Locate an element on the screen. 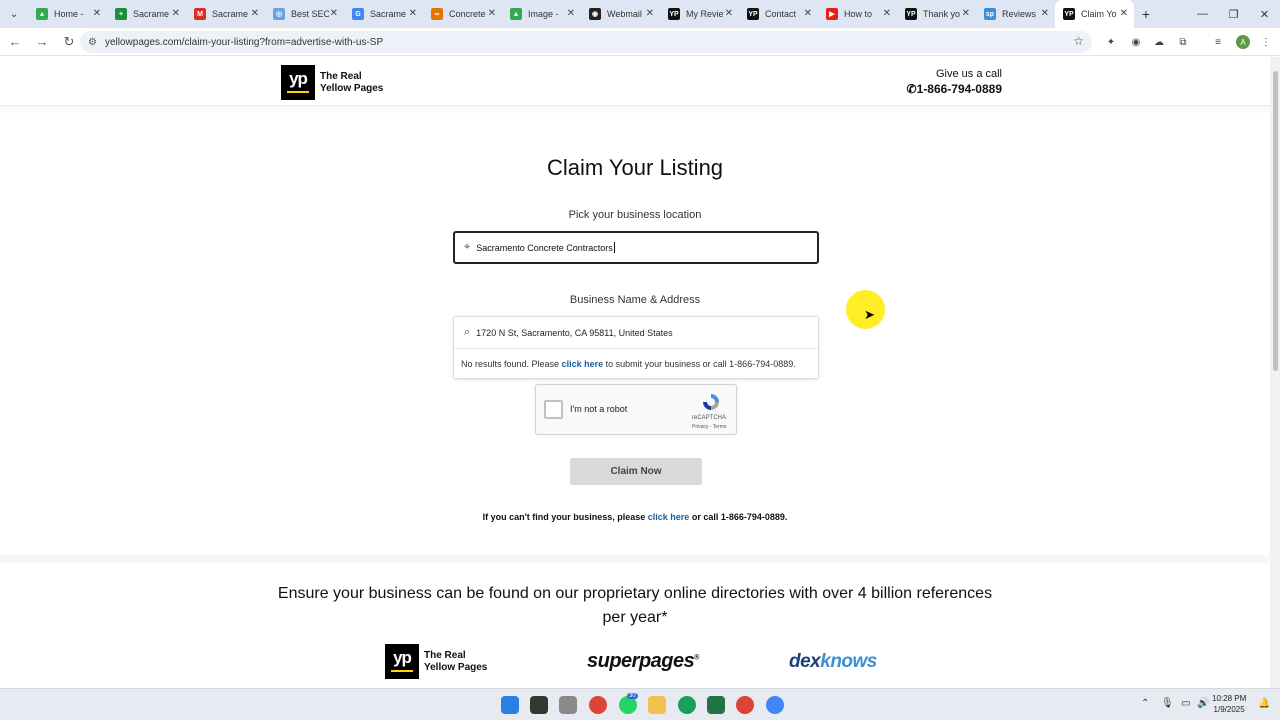 This screenshot has height=720, width=1280. system-clock: 10:28 PM 1/9/2025 is located at coordinates (1229, 704).